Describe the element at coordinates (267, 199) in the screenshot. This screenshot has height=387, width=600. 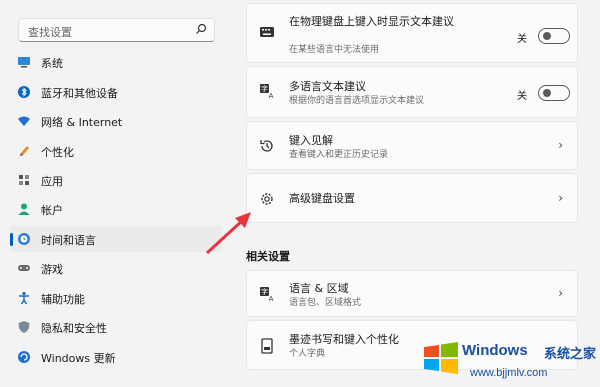
I see `gear-icon` at that location.